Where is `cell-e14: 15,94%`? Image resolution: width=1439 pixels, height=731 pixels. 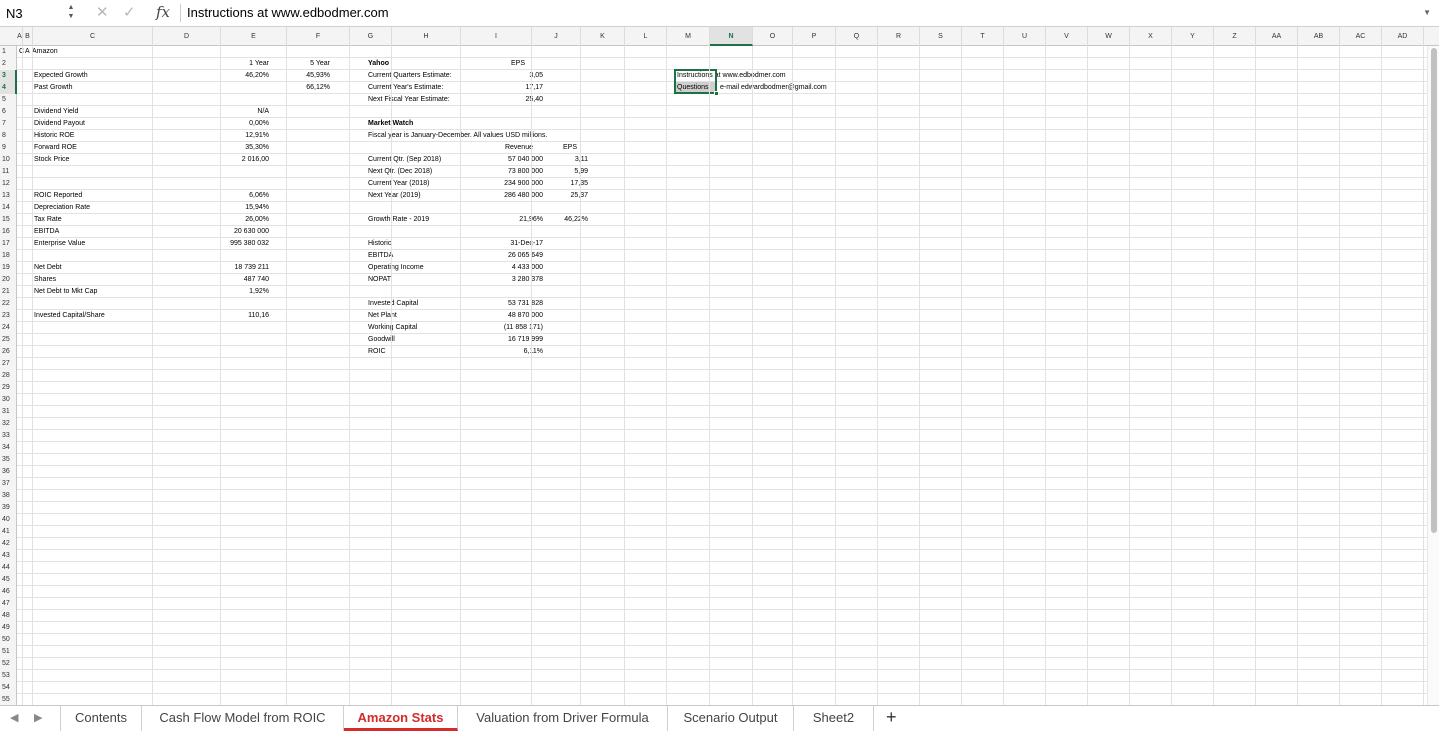
cell-e14: 15,94% is located at coordinates (239, 208).